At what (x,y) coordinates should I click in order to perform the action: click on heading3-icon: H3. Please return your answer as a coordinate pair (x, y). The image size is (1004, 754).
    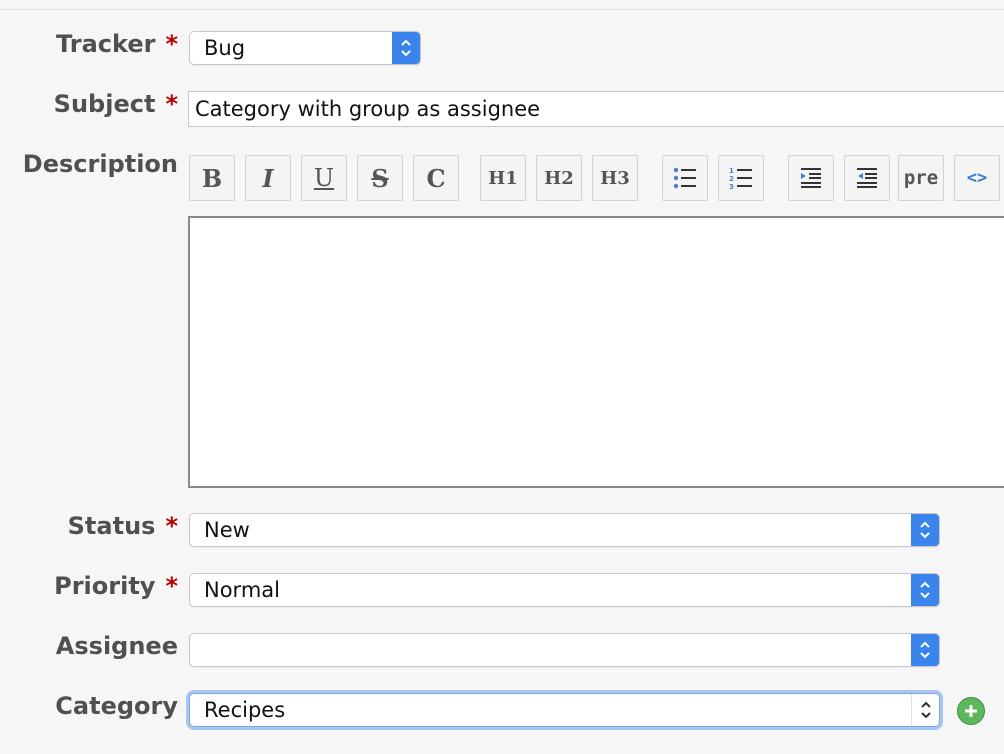
    Looking at the image, I should click on (615, 178).